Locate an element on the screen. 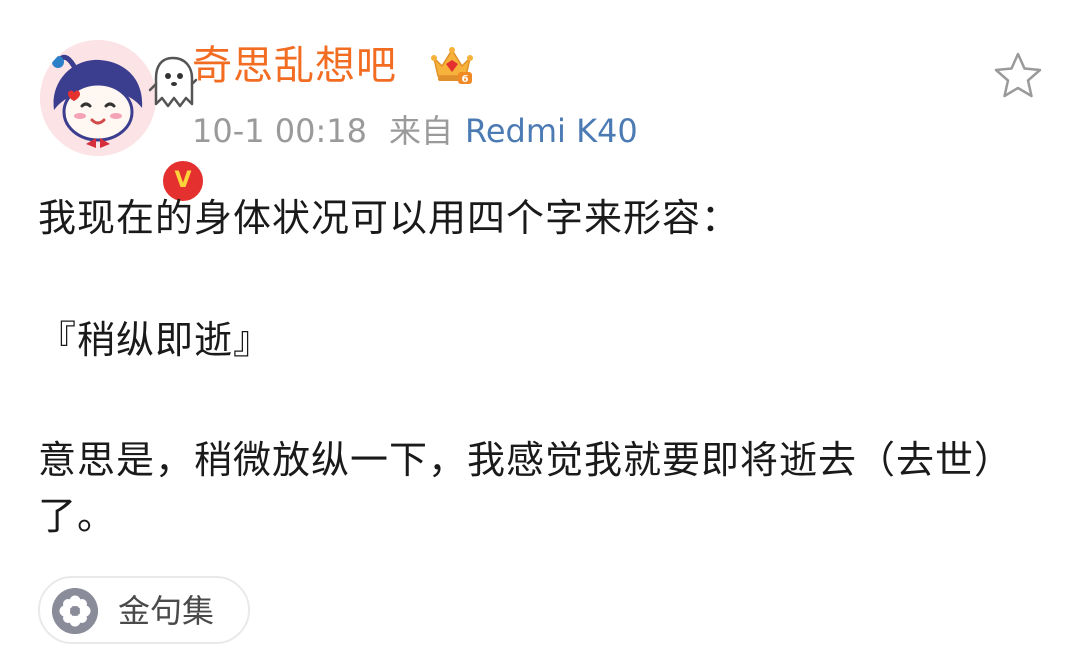  crown-icon: 6 is located at coordinates (452, 64).